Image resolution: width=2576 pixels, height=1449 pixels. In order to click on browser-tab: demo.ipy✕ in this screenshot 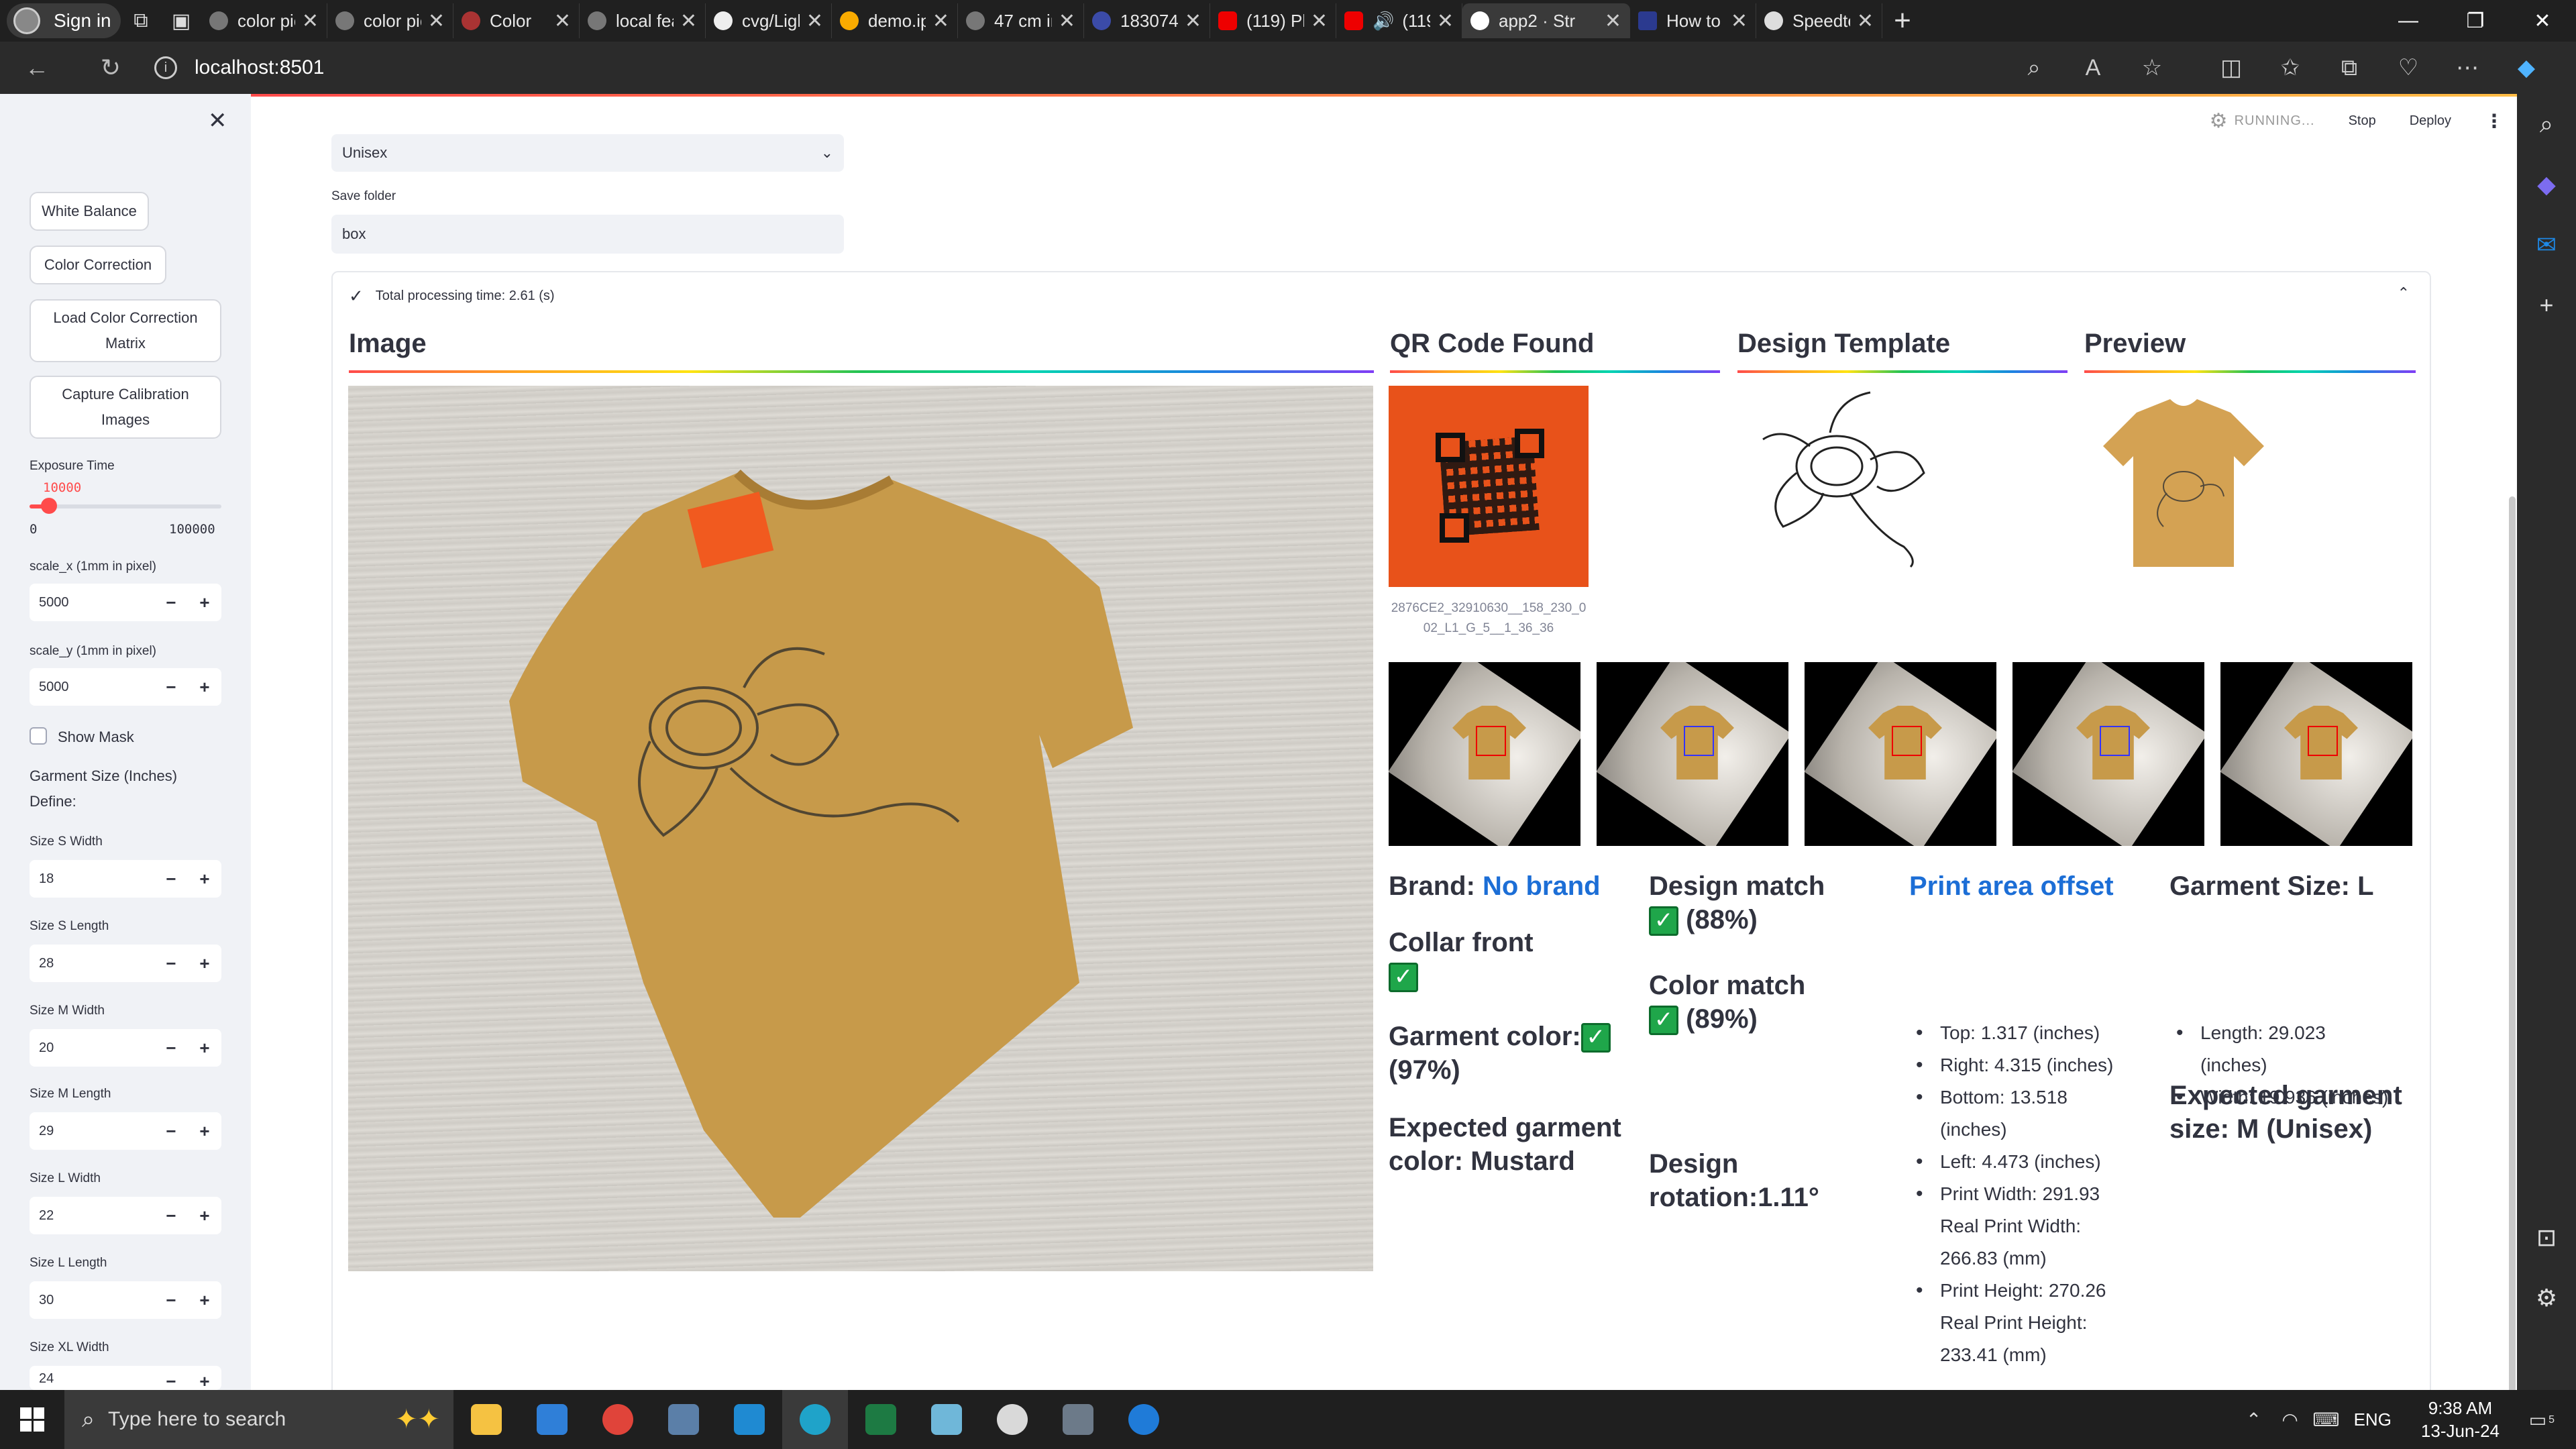, I will do `click(895, 20)`.